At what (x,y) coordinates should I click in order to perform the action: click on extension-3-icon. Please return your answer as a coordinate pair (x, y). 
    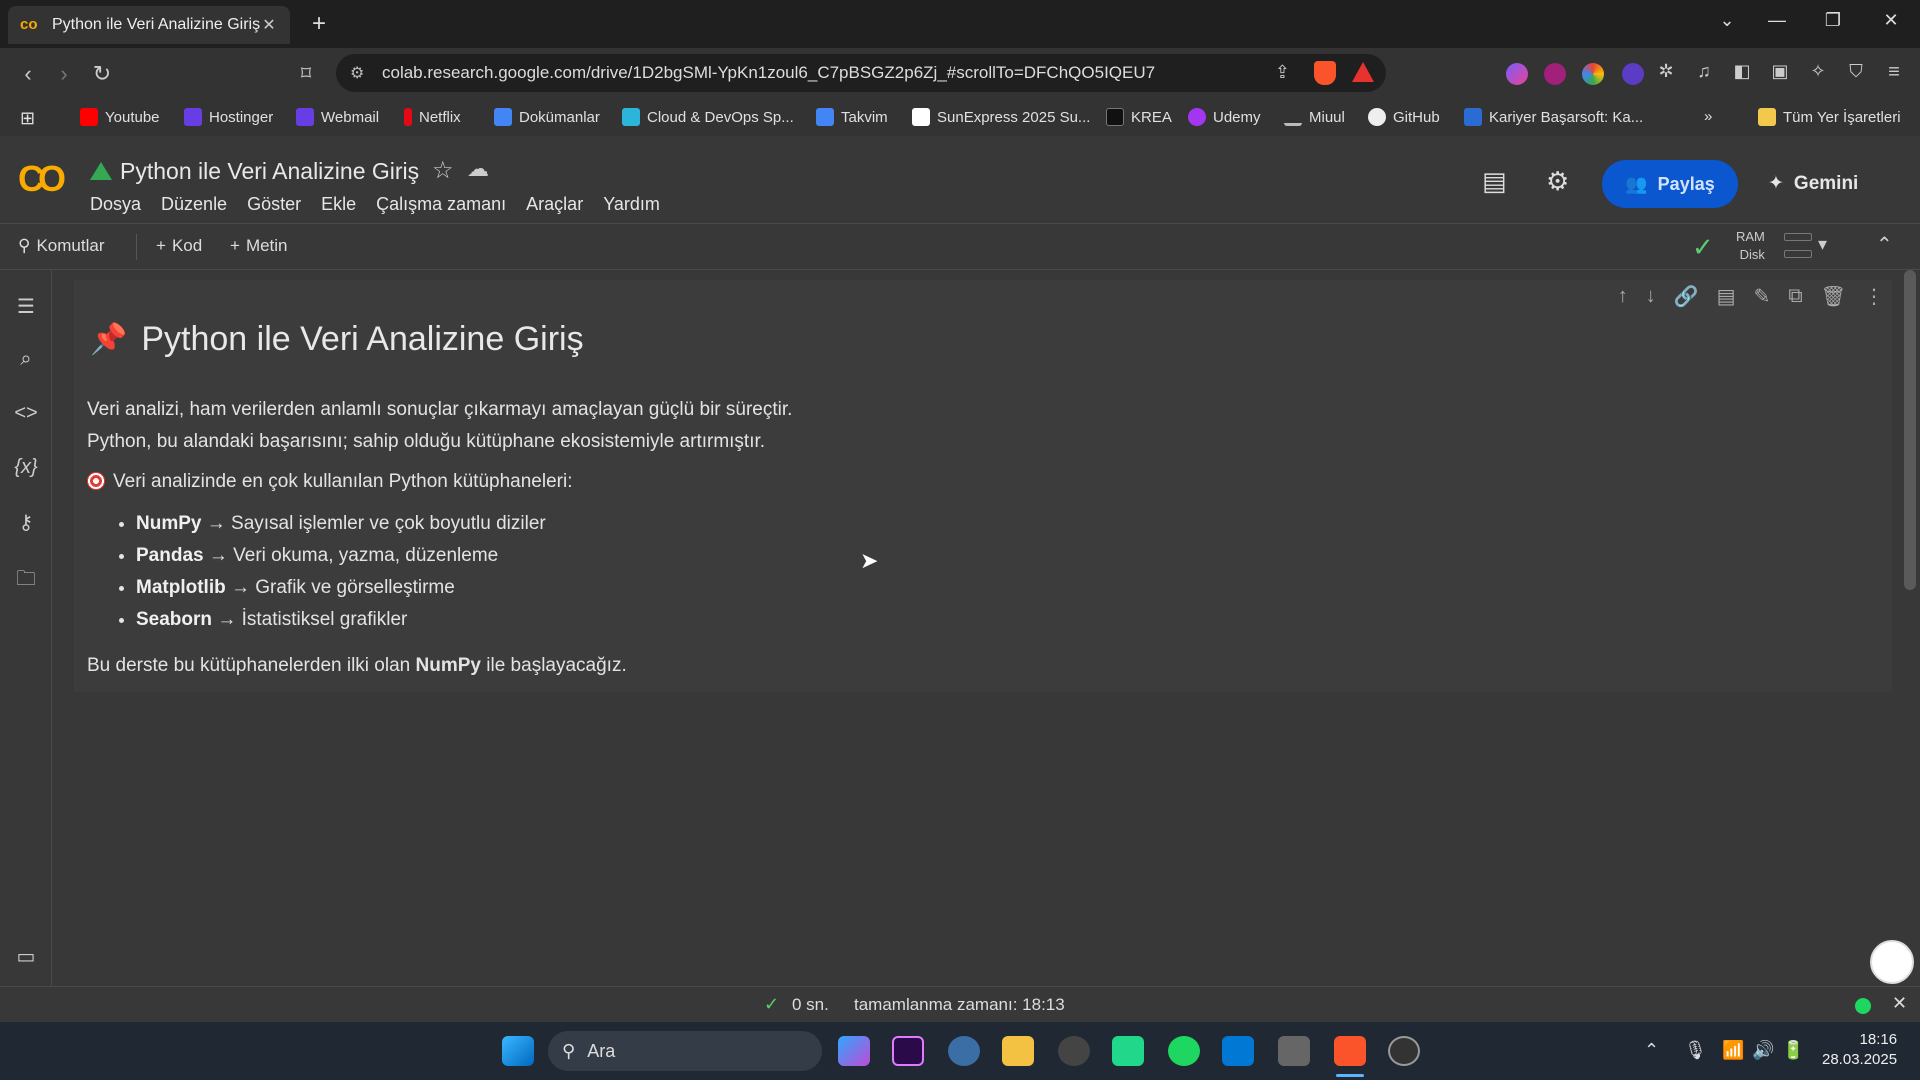
    Looking at the image, I should click on (1593, 74).